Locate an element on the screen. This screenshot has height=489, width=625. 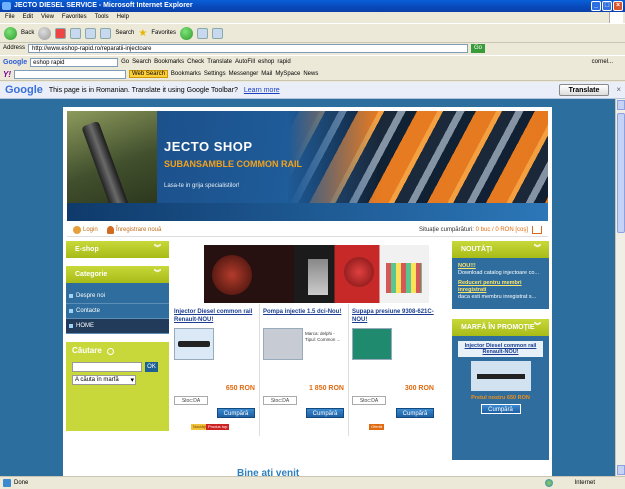
cart-value-link: 0 buc / 0 RON [coş] is located at coordinates (502, 230).